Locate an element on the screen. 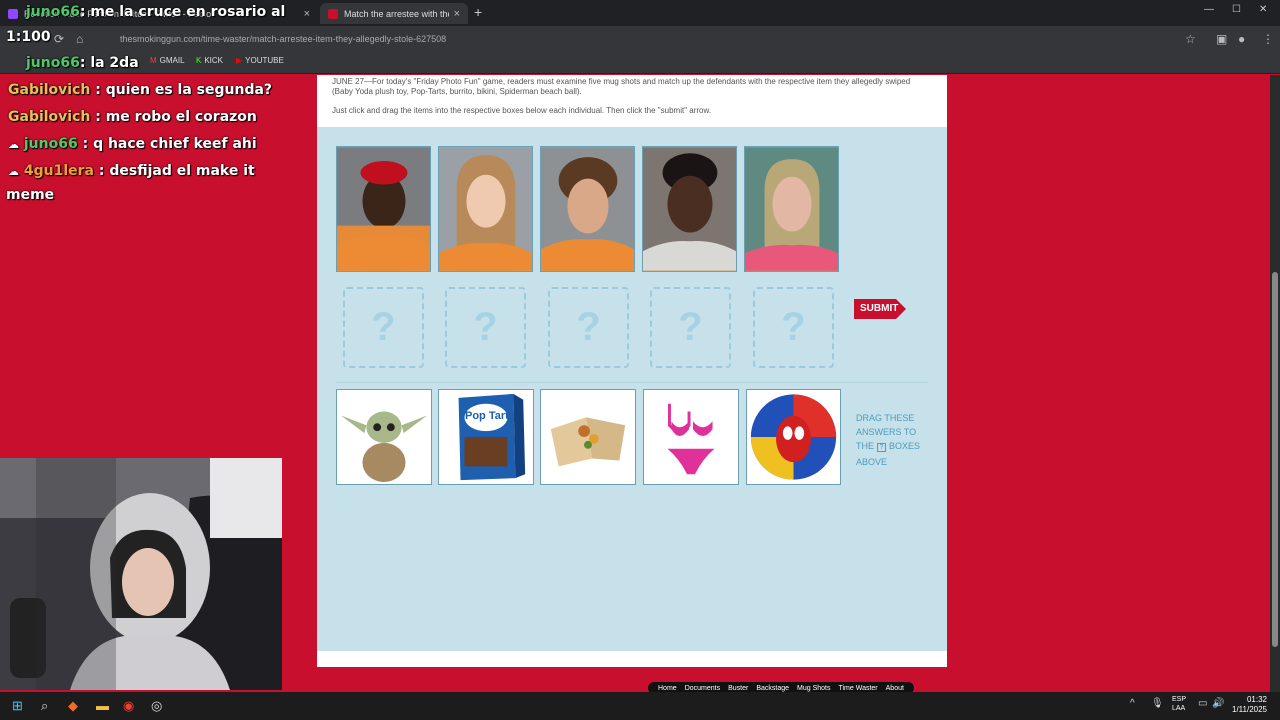 Image resolution: width=1280 pixels, height=720 pixels. chat-message: : quien es la segunda? is located at coordinates (184, 90).